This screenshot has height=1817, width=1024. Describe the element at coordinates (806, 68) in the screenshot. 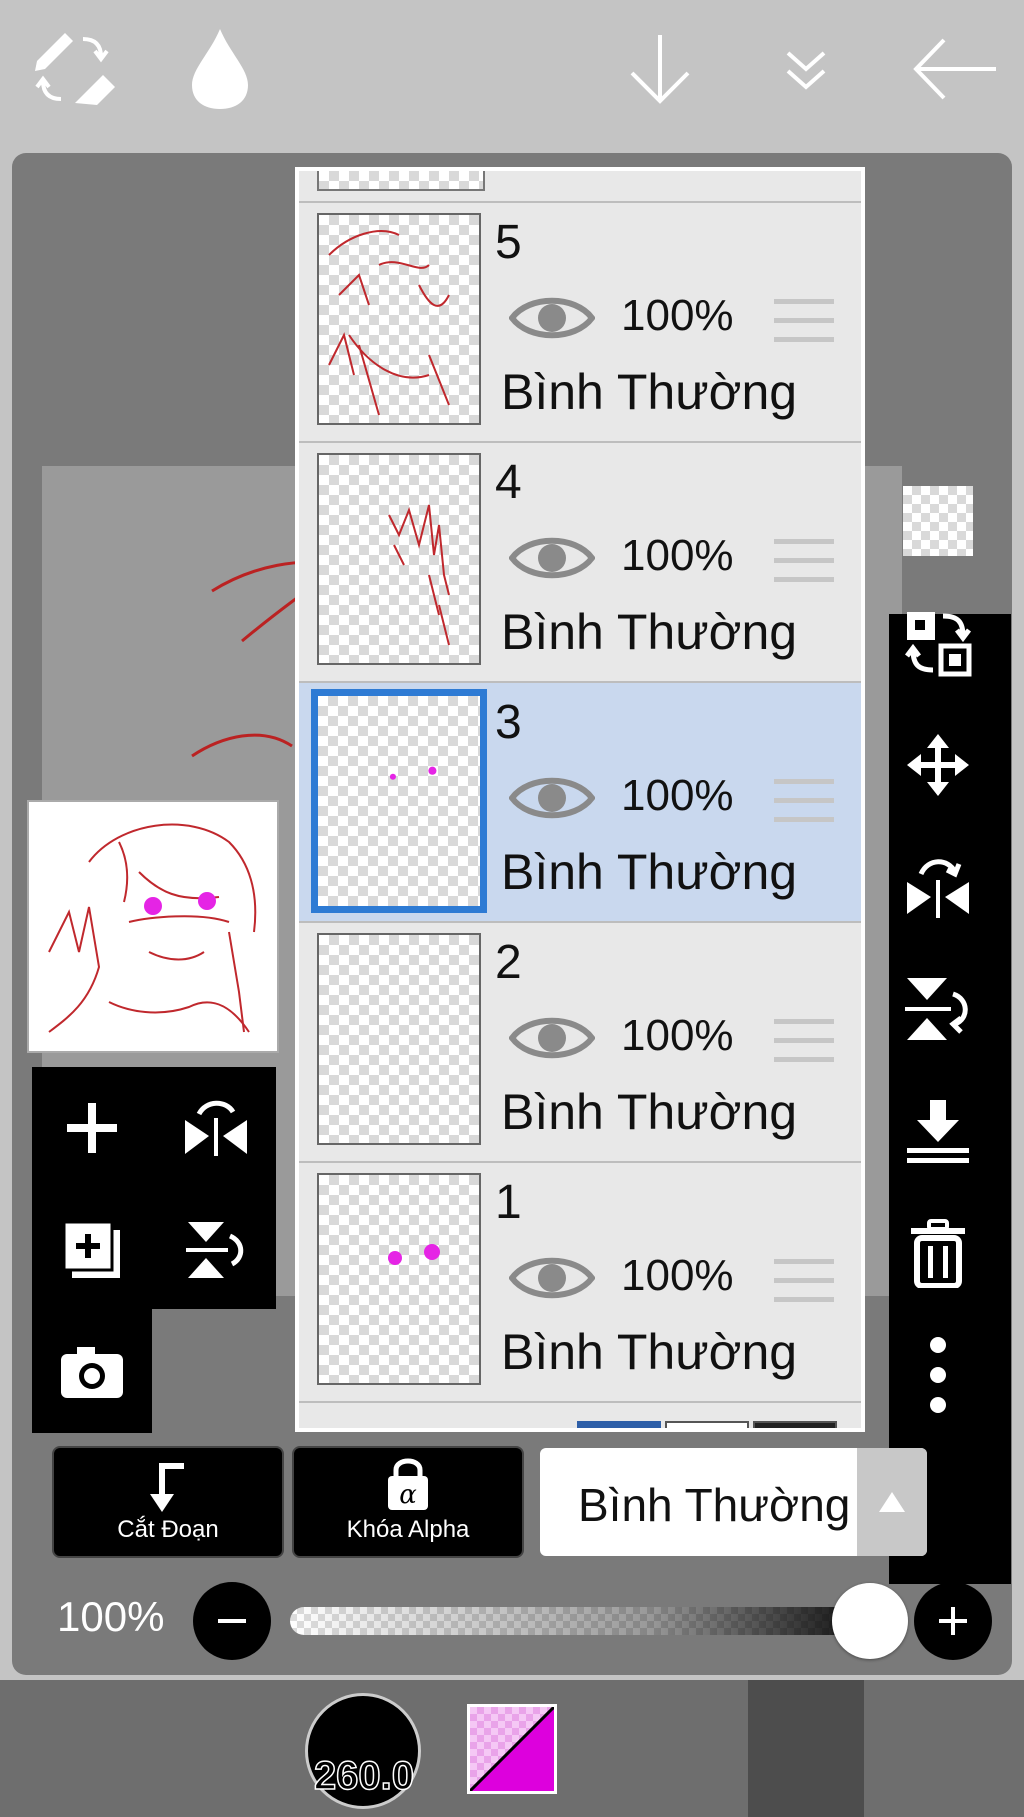

I see `layer-menu-chevron-icon` at that location.